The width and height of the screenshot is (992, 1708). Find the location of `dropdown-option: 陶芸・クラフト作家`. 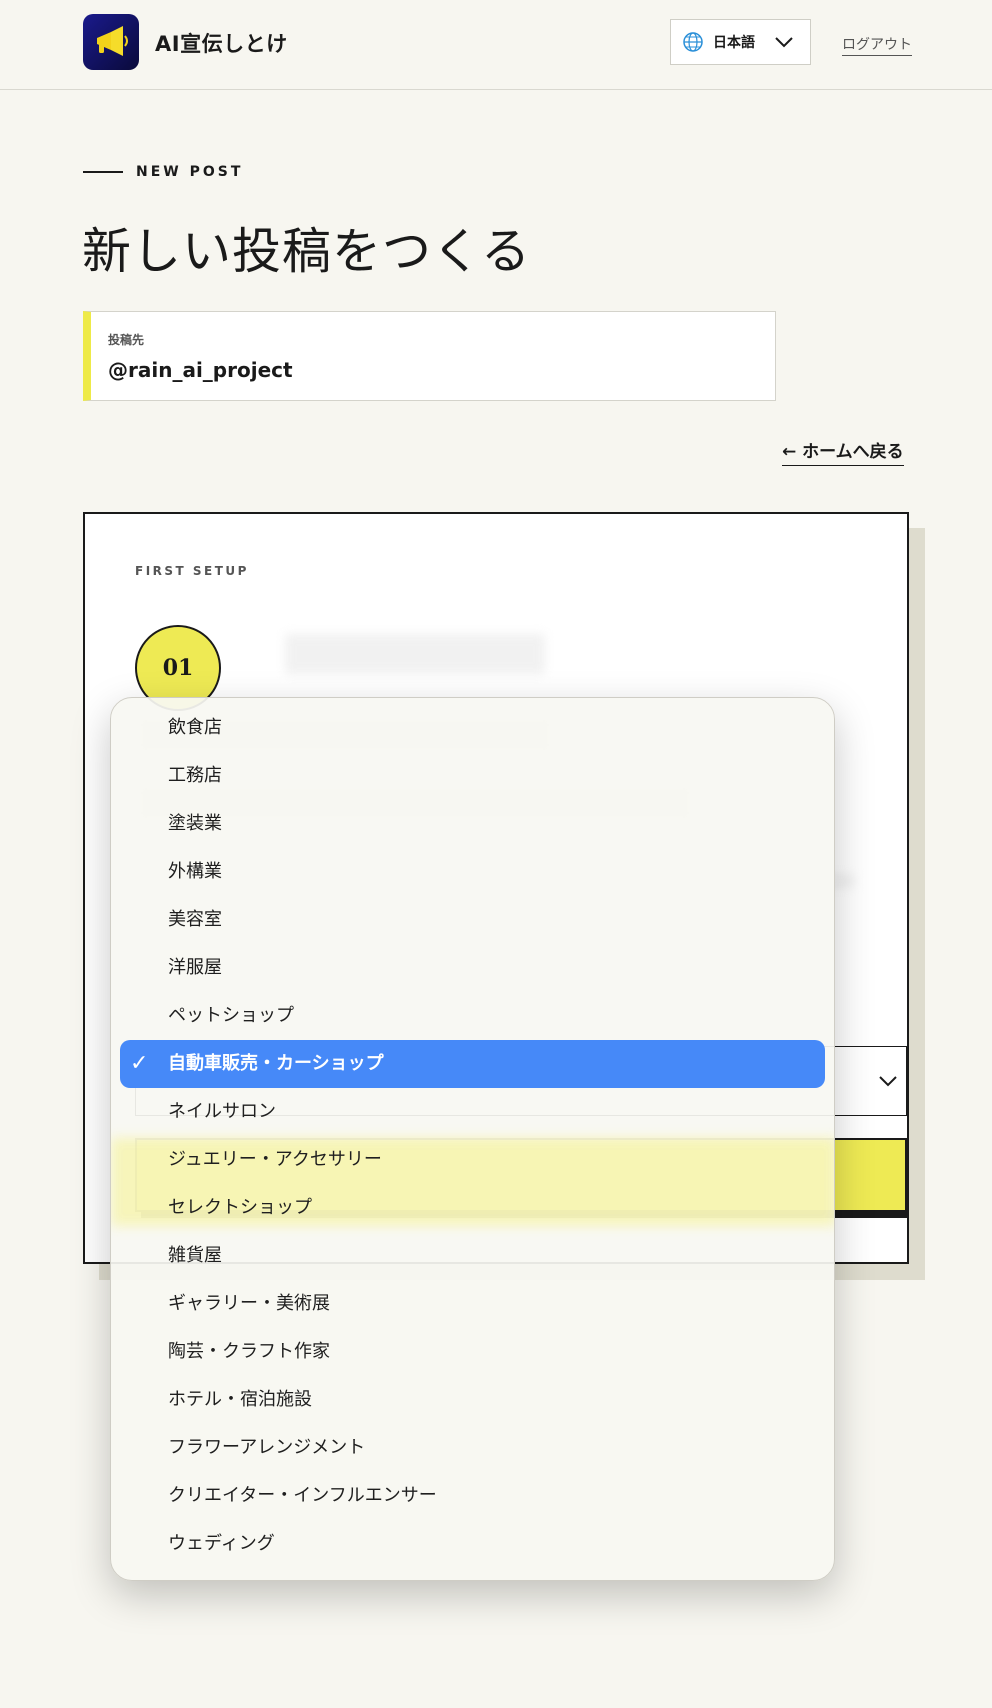

dropdown-option: 陶芸・クラフト作家 is located at coordinates (472, 1352).